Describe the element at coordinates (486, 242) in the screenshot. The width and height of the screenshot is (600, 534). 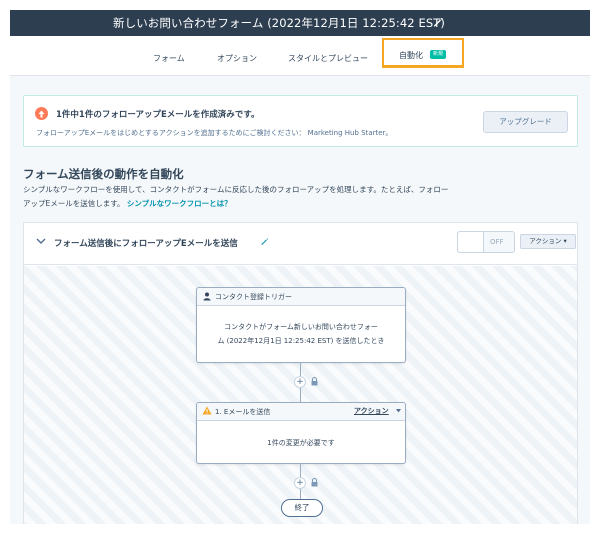
I see `workflow-toggle: OFF` at that location.